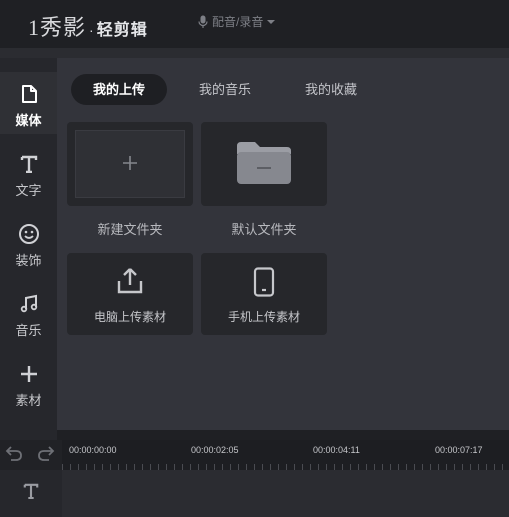 The width and height of the screenshot is (509, 517). Describe the element at coordinates (264, 282) in the screenshot. I see `phone-icon` at that location.